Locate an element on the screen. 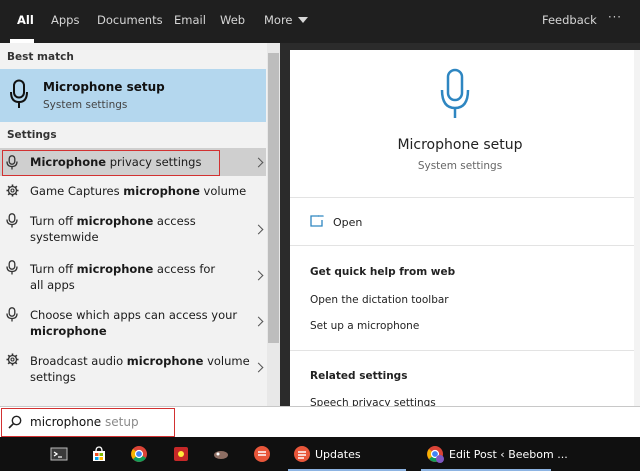 The image size is (640, 471). open-button: Open is located at coordinates (347, 222).